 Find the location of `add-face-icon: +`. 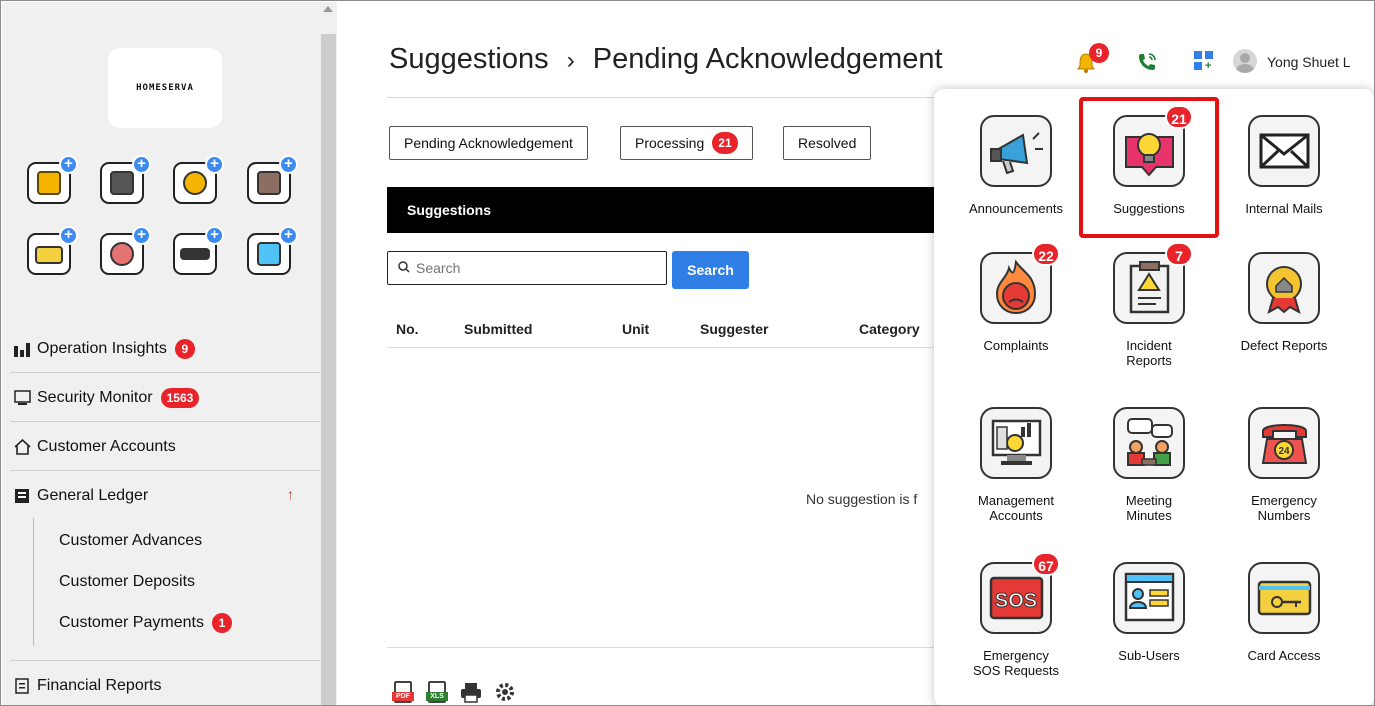

add-face-icon: + is located at coordinates (125, 250).